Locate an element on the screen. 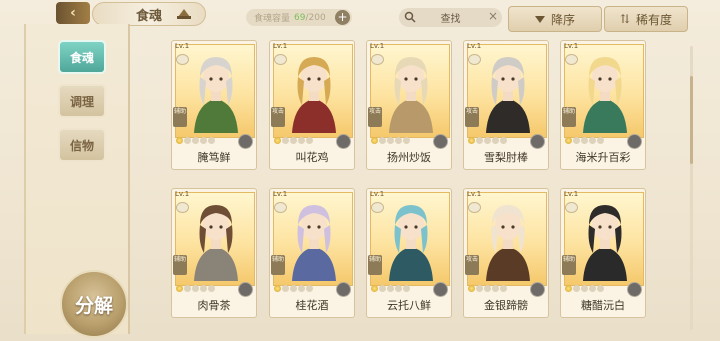  tab-tokens: 信物 is located at coordinates (82, 145).